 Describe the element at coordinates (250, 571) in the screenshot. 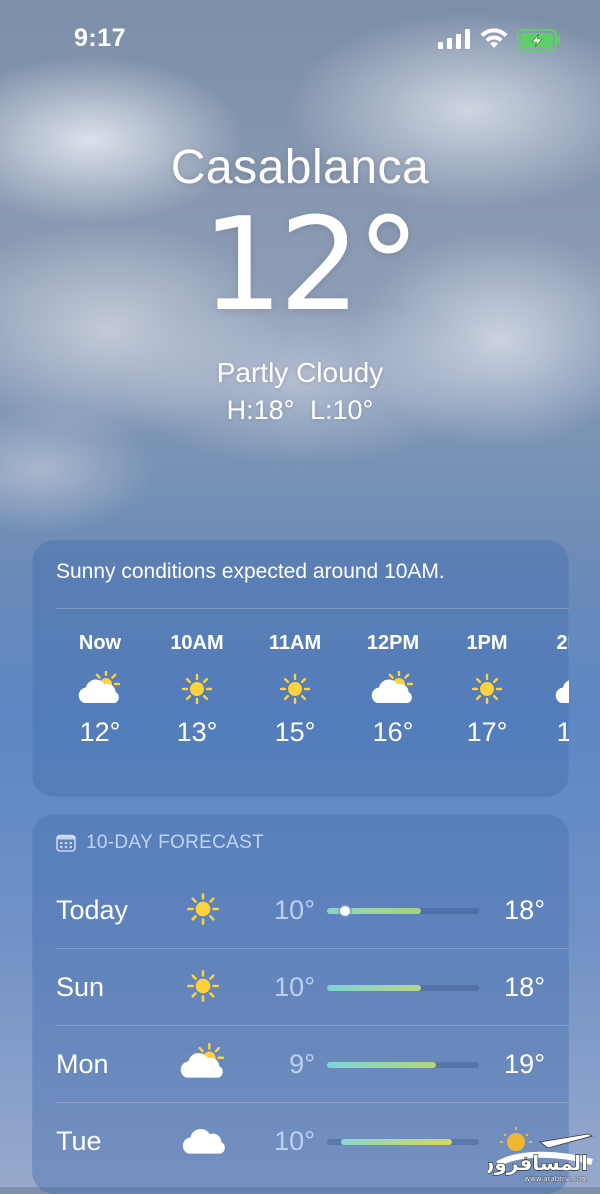

I see `hourly-summary: Sunny conditions expected around 10AM.` at that location.